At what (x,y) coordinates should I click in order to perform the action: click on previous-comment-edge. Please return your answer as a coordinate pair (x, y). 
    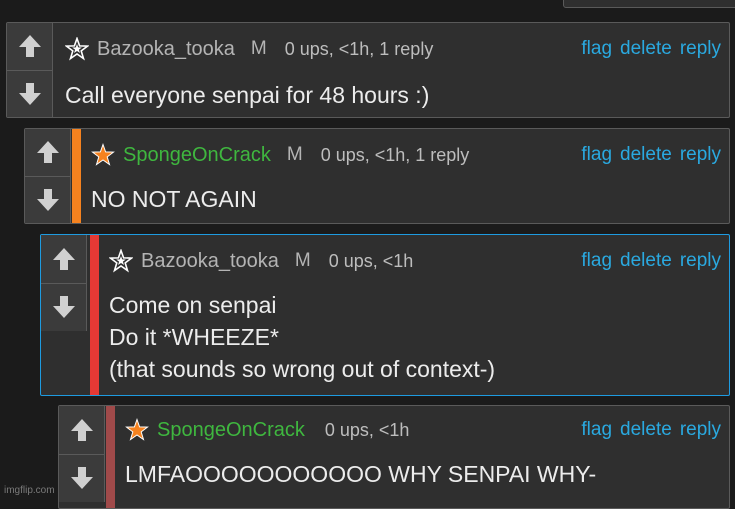
    Looking at the image, I should click on (649, 4).